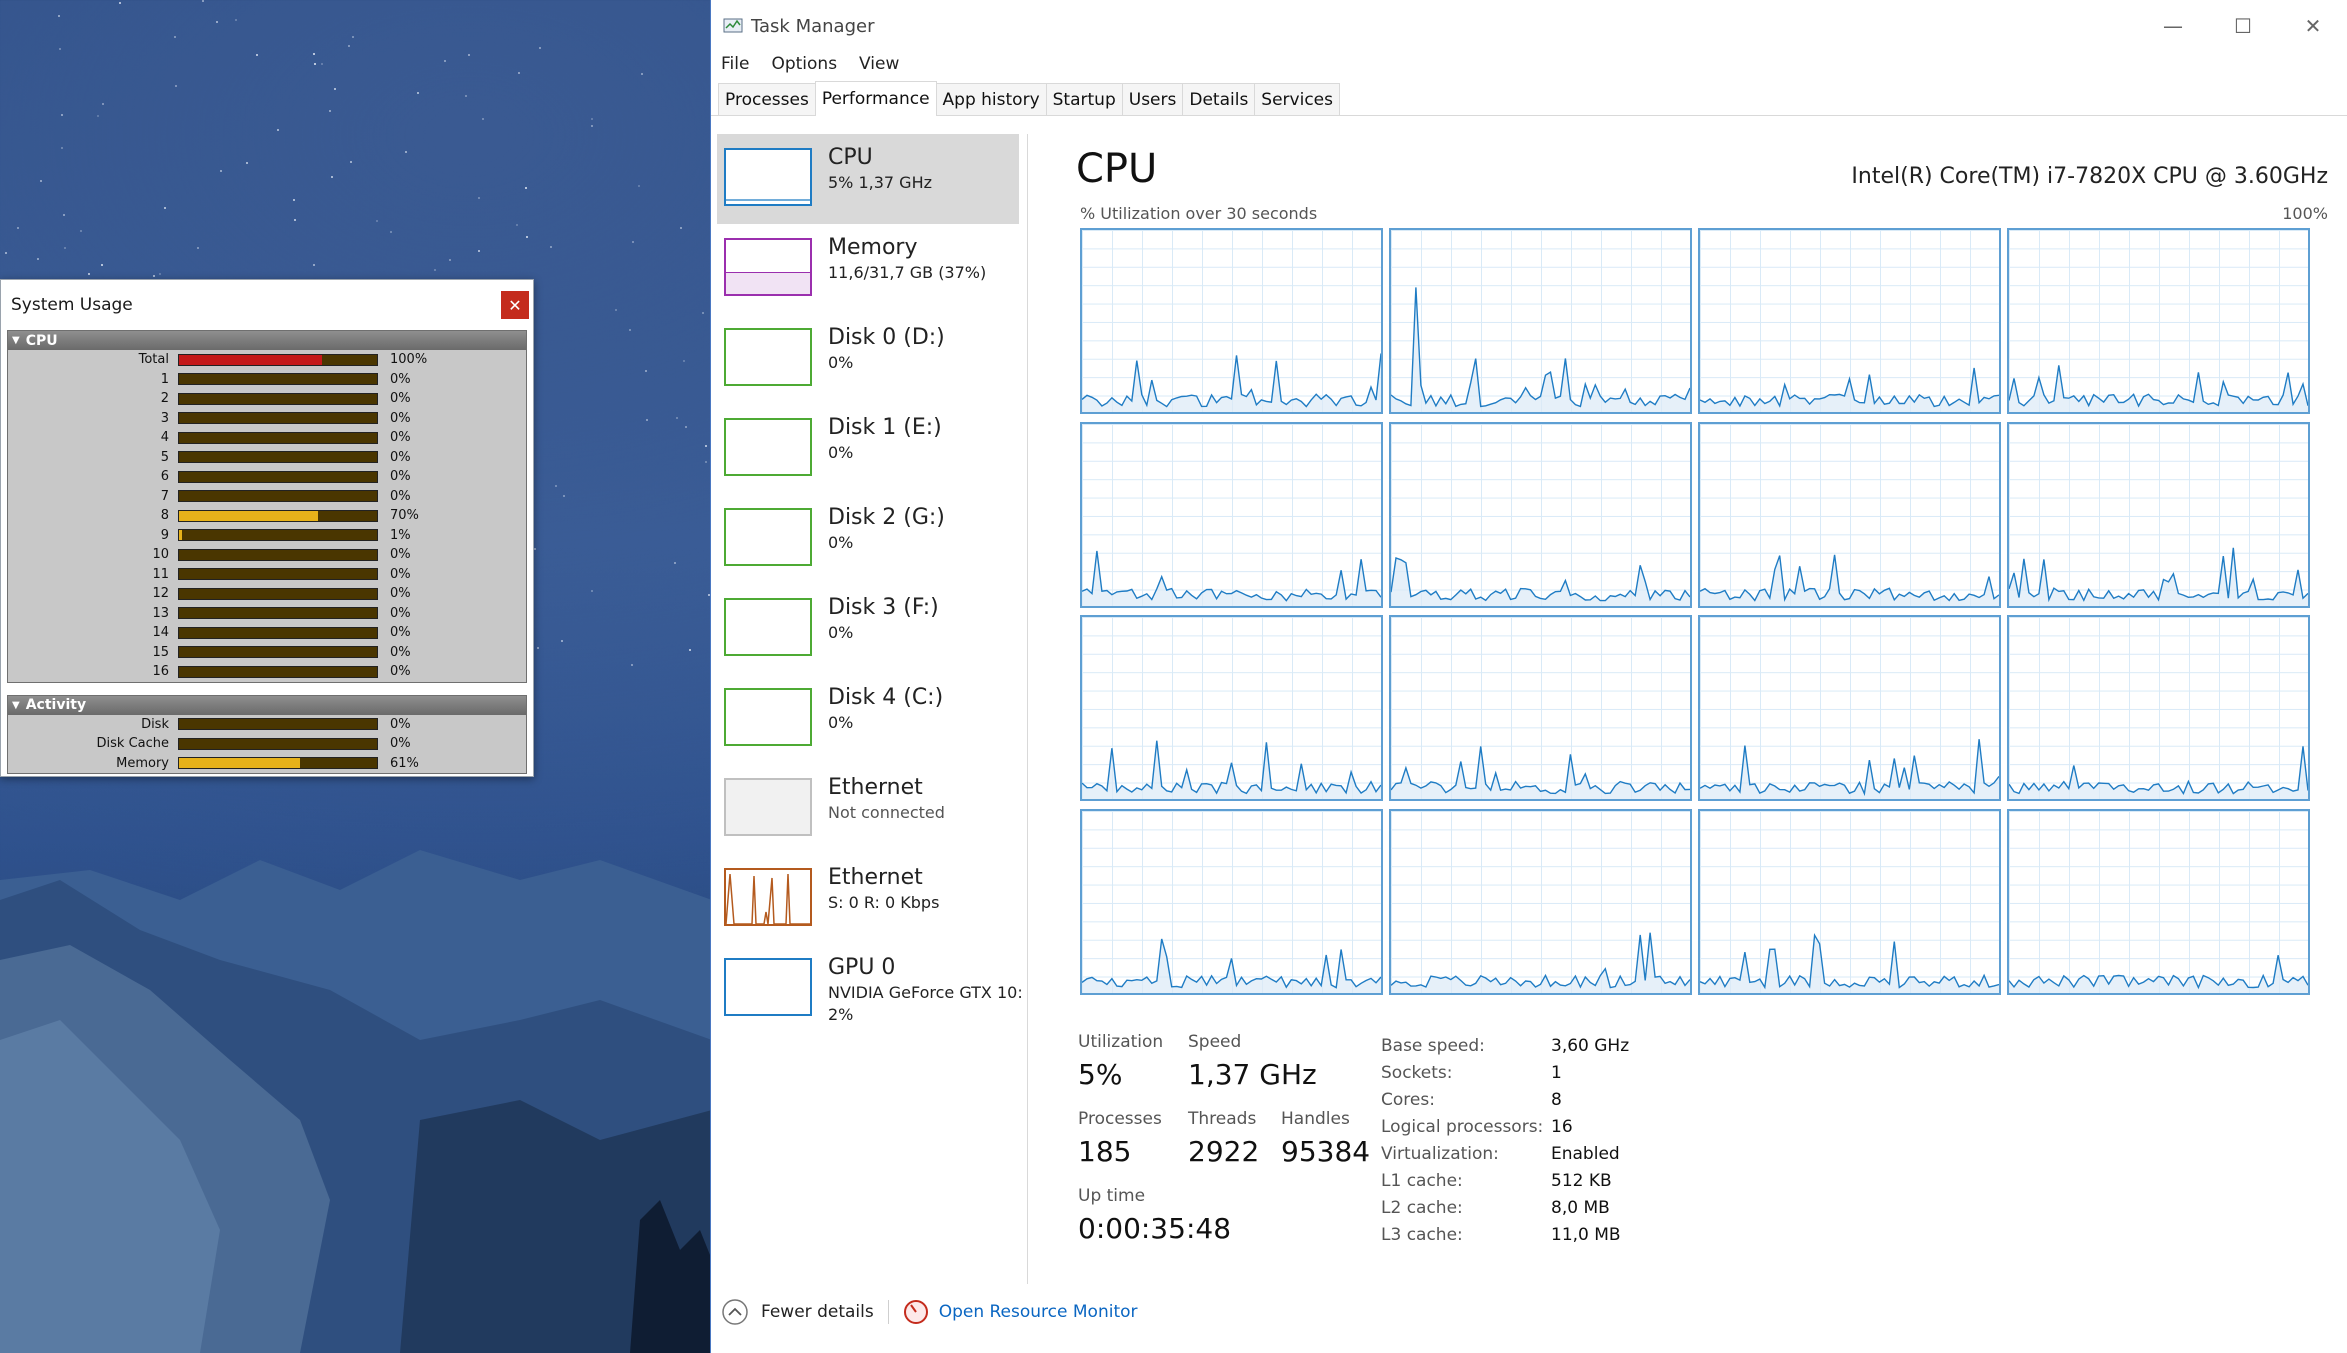  What do you see at coordinates (869, 809) in the screenshot?
I see `resource-item-ethernet-7: Ethernet Not connected` at bounding box center [869, 809].